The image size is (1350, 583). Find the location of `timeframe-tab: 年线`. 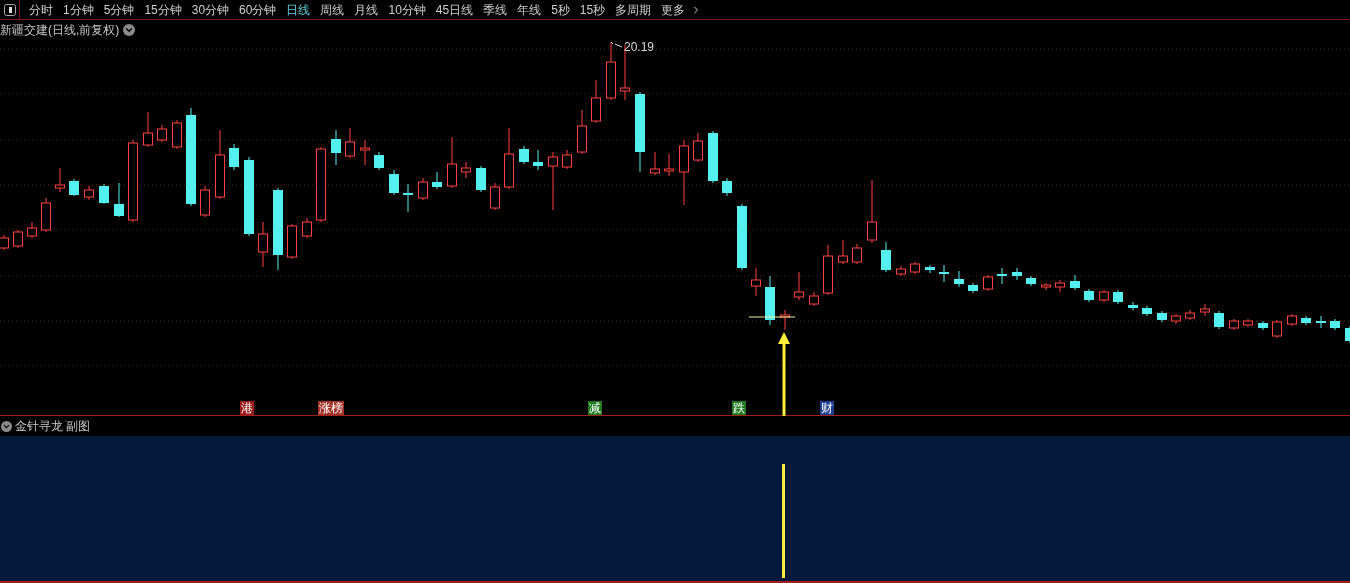

timeframe-tab: 年线 is located at coordinates (529, 10).